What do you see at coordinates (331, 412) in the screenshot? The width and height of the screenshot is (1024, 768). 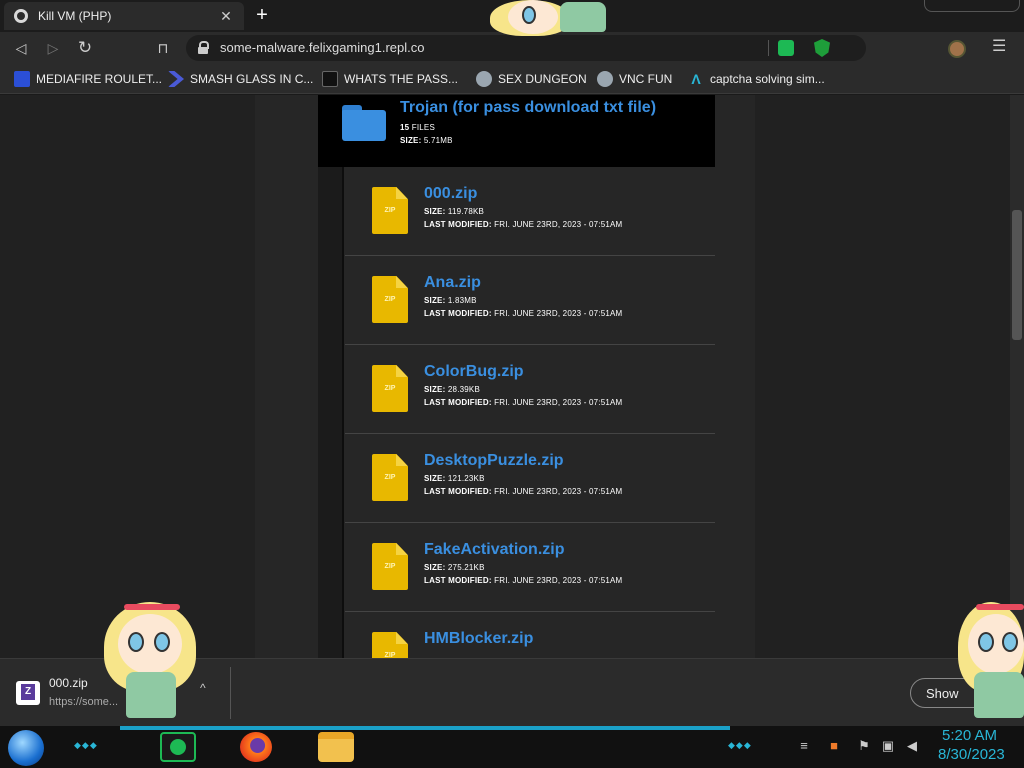 I see `tree-indent` at bounding box center [331, 412].